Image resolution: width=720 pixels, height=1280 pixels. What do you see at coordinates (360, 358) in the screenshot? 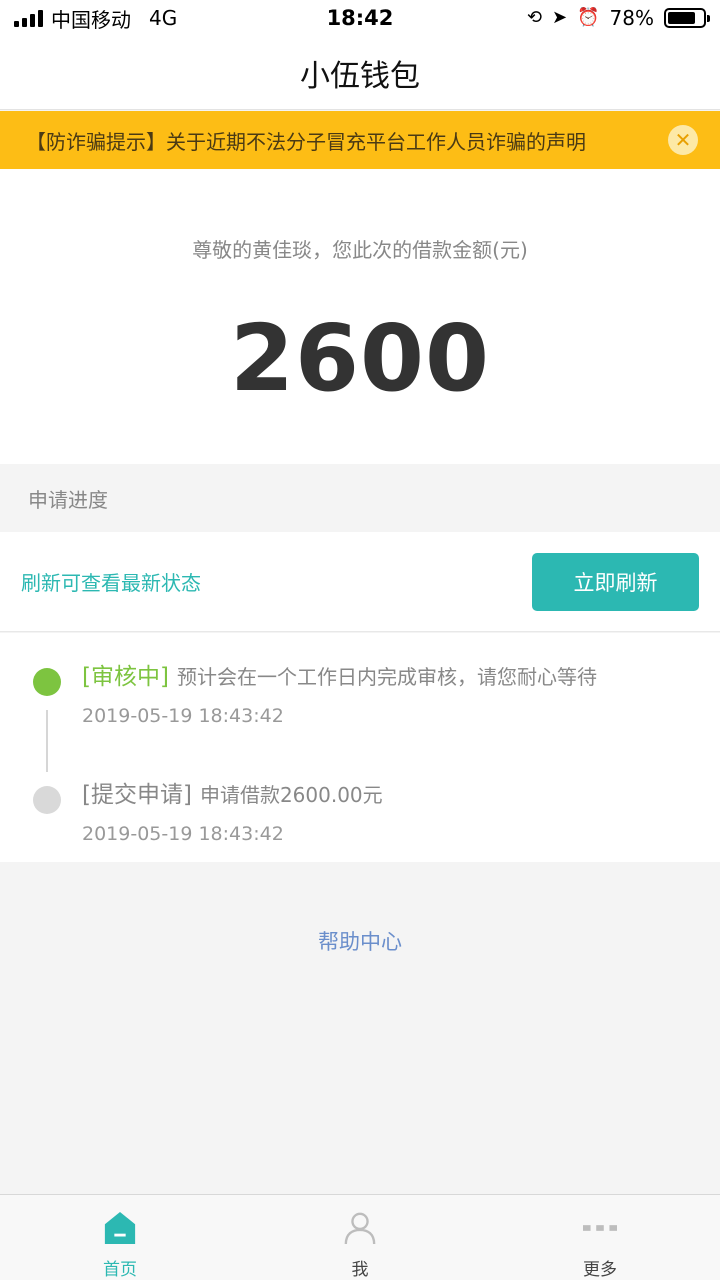
I see `amount-value: 2600` at bounding box center [360, 358].